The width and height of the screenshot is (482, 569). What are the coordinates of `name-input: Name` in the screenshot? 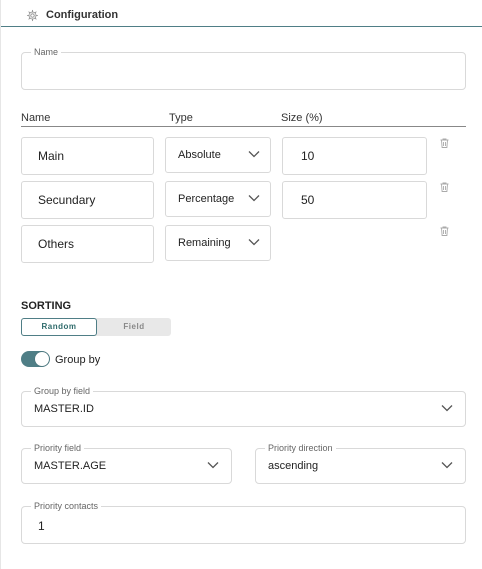 It's located at (243, 68).